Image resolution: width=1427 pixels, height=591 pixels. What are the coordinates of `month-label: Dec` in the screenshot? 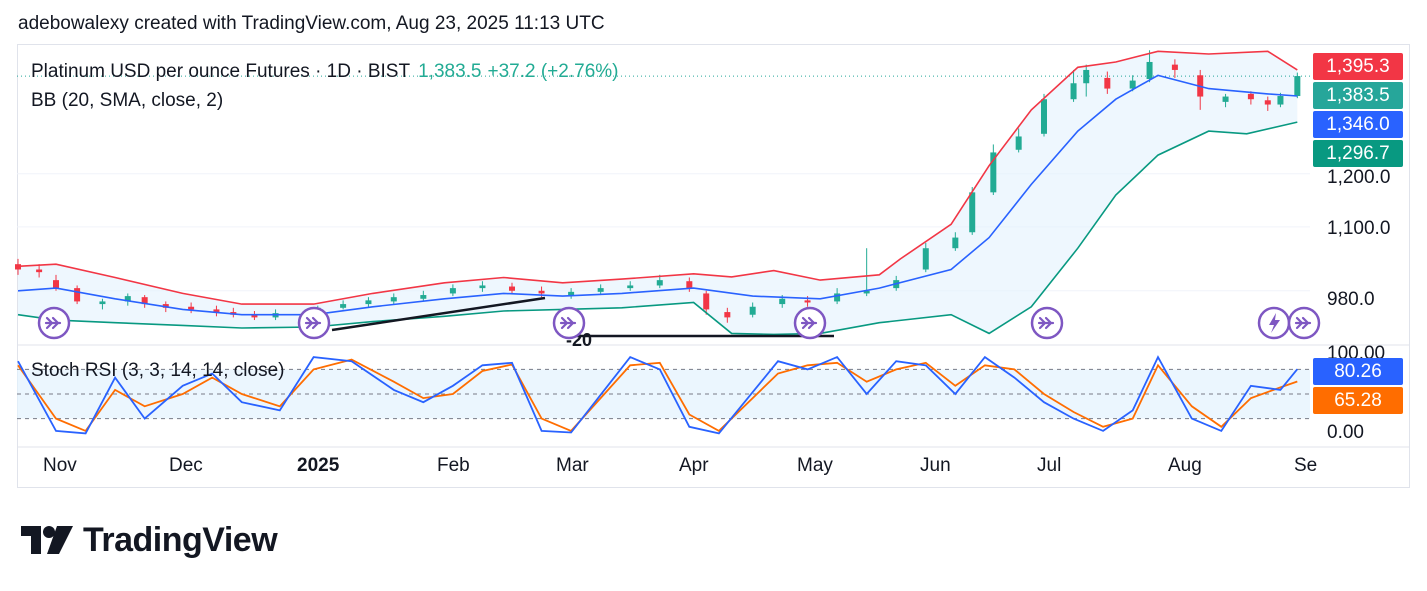 It's located at (186, 465).